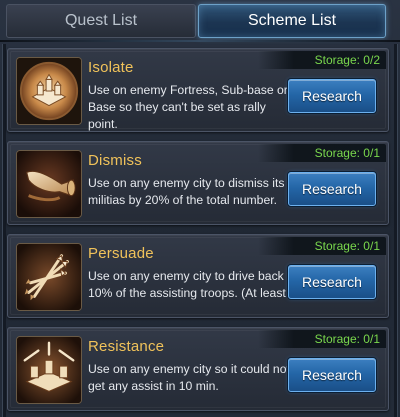  I want to click on scheme-title: Dismiss, so click(115, 160).